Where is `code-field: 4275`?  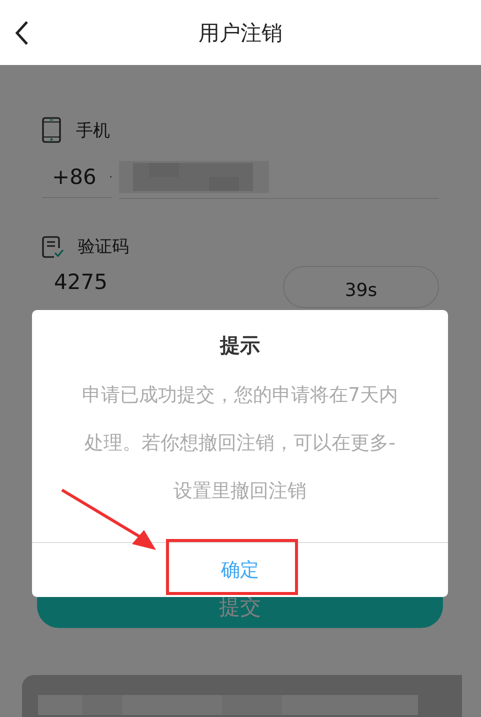
code-field: 4275 is located at coordinates (162, 280).